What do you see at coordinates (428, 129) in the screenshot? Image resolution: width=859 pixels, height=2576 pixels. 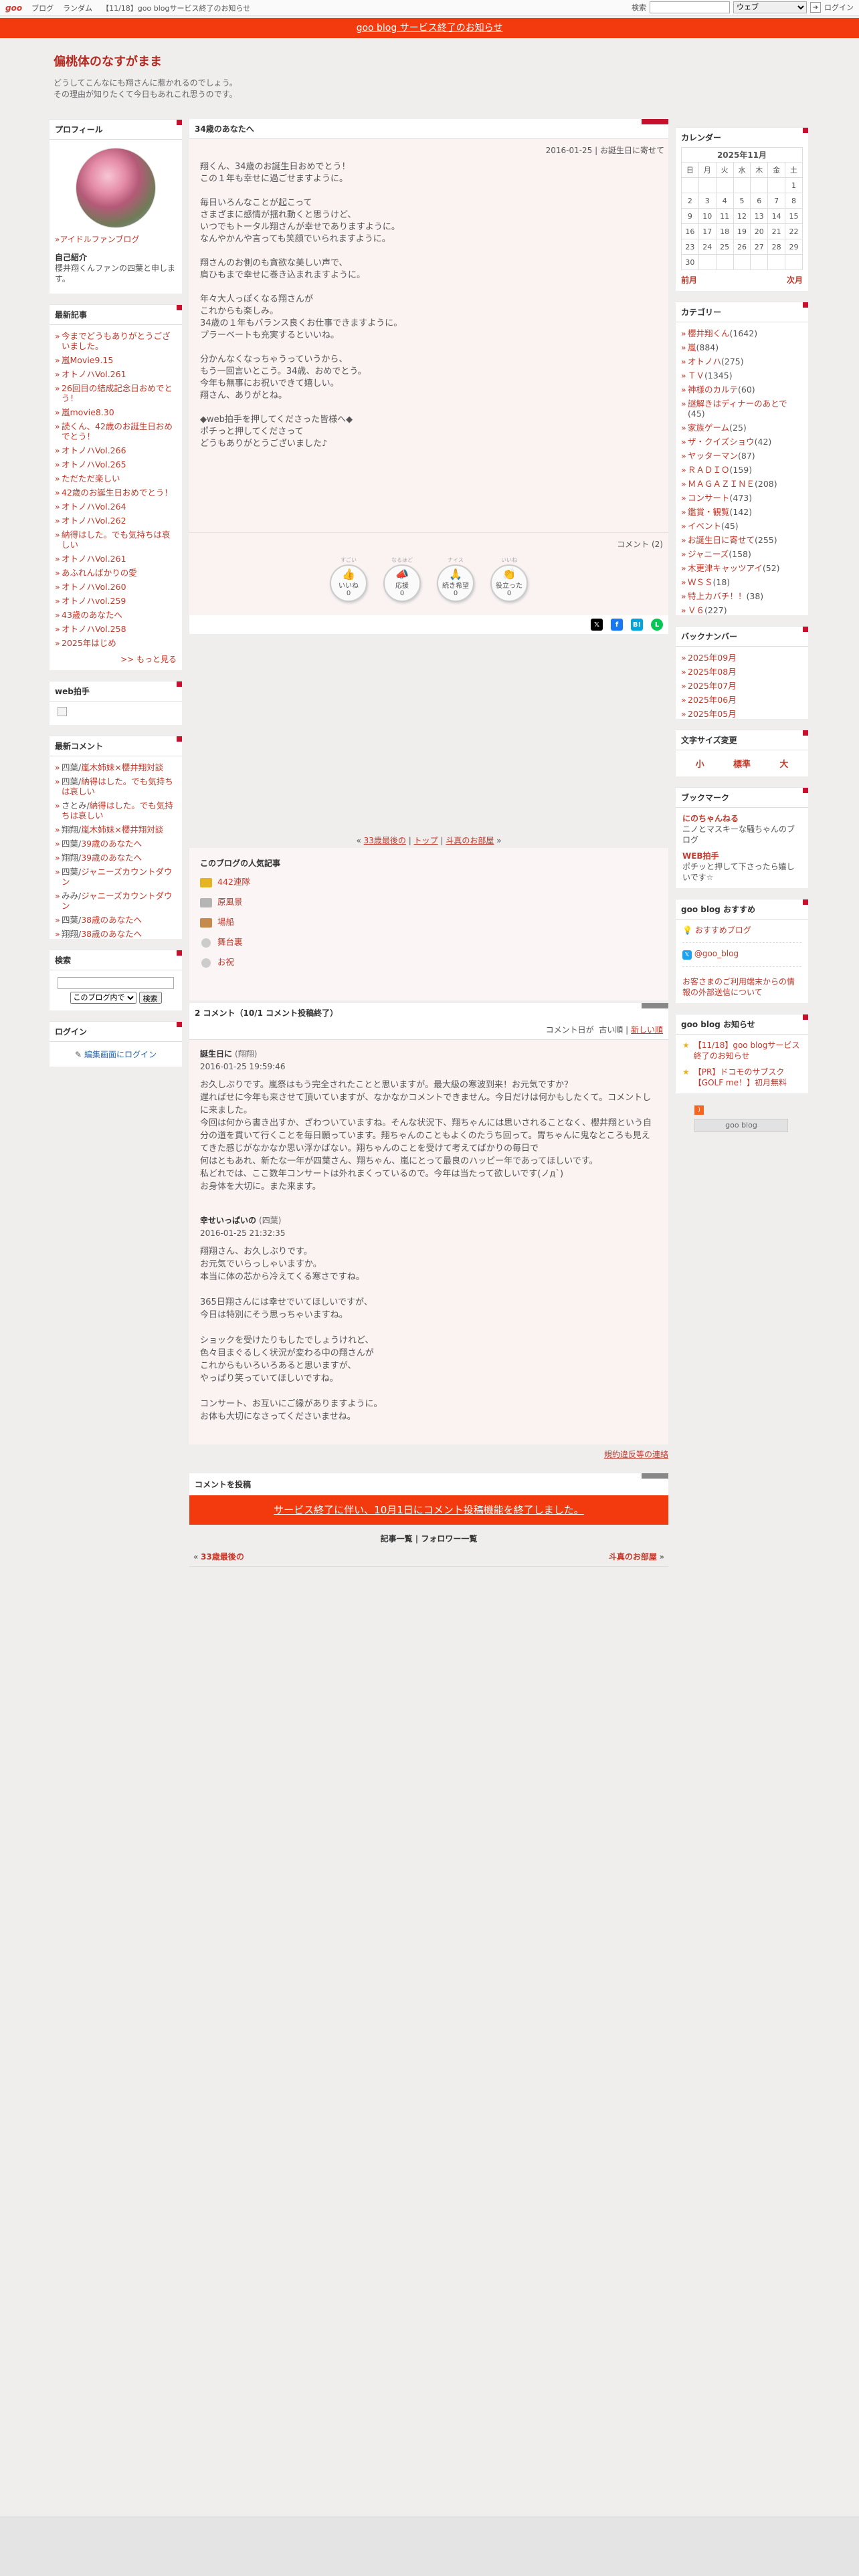 I see `article-title: 34歳のあなたへ` at bounding box center [428, 129].